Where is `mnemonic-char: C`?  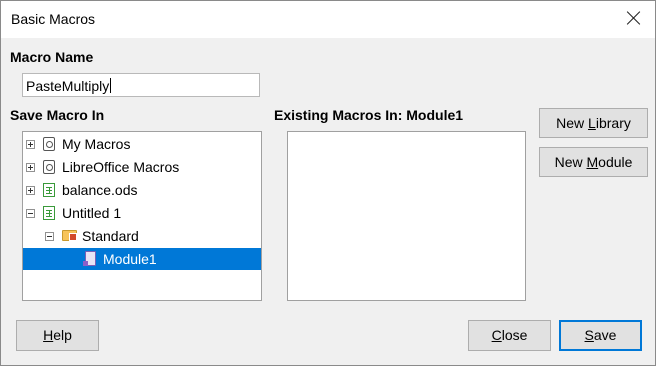
mnemonic-char: C is located at coordinates (496, 335).